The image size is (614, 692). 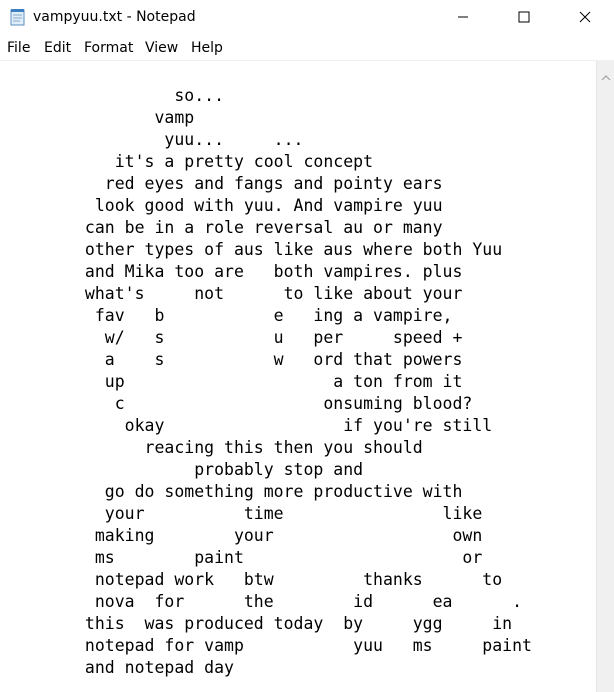 What do you see at coordinates (161, 48) in the screenshot?
I see `menu-view: View` at bounding box center [161, 48].